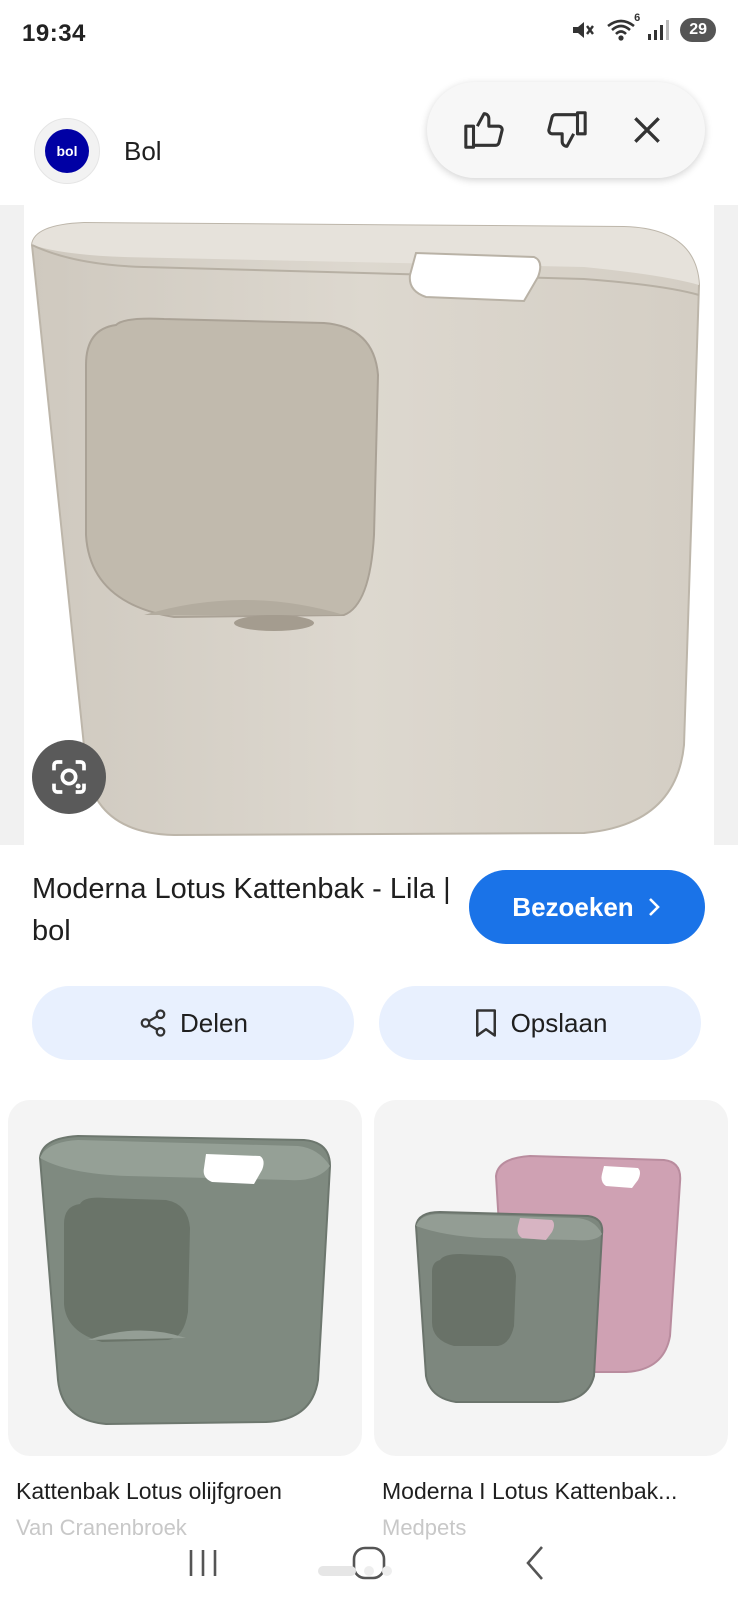 This screenshot has width=738, height=1600. Describe the element at coordinates (337, 1571) in the screenshot. I see `page-indicator-active` at that location.